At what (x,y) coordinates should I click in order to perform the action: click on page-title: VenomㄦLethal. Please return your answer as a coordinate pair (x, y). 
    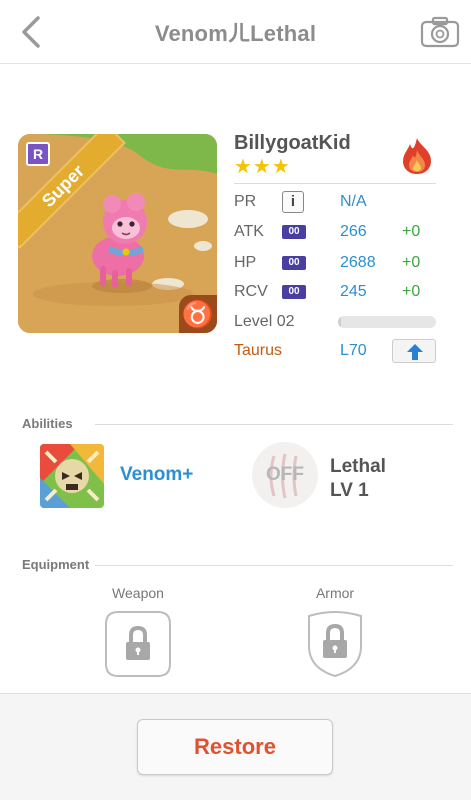
    Looking at the image, I should click on (235, 33).